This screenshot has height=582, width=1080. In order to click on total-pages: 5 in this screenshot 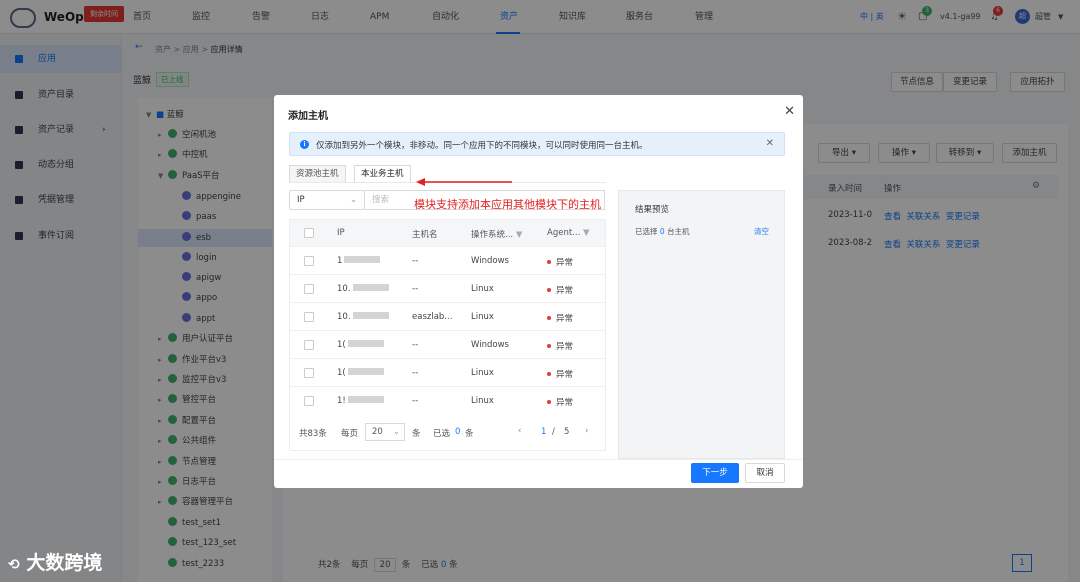, I will do `click(567, 432)`.